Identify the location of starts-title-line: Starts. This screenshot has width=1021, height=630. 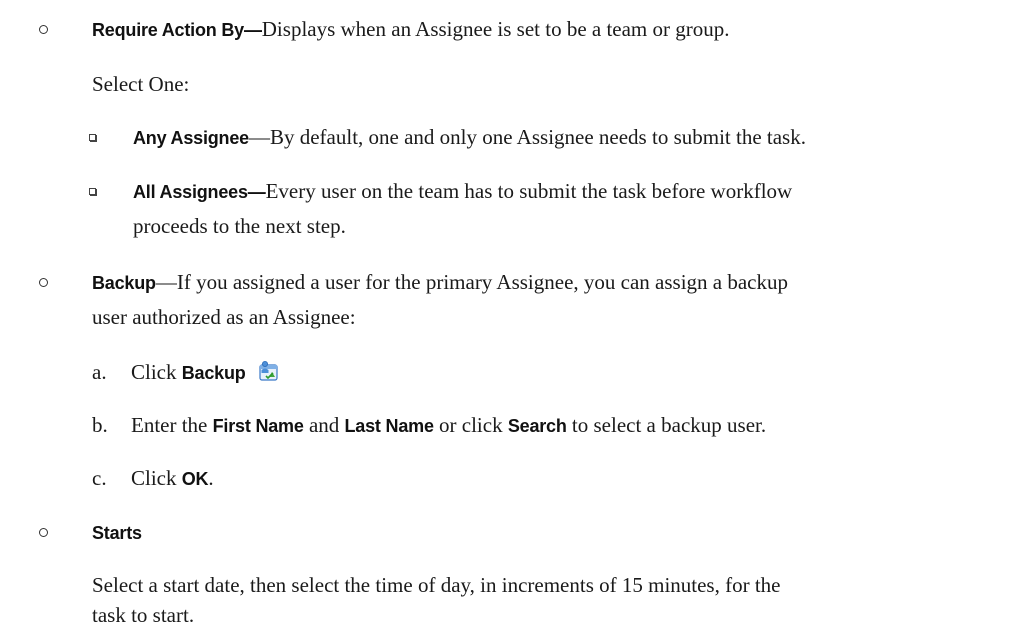
(117, 532).